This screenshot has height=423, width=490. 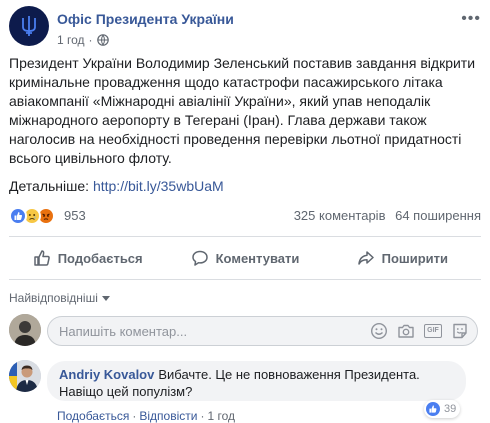 What do you see at coordinates (221, 416) in the screenshot?
I see `comment-time: 1 год` at bounding box center [221, 416].